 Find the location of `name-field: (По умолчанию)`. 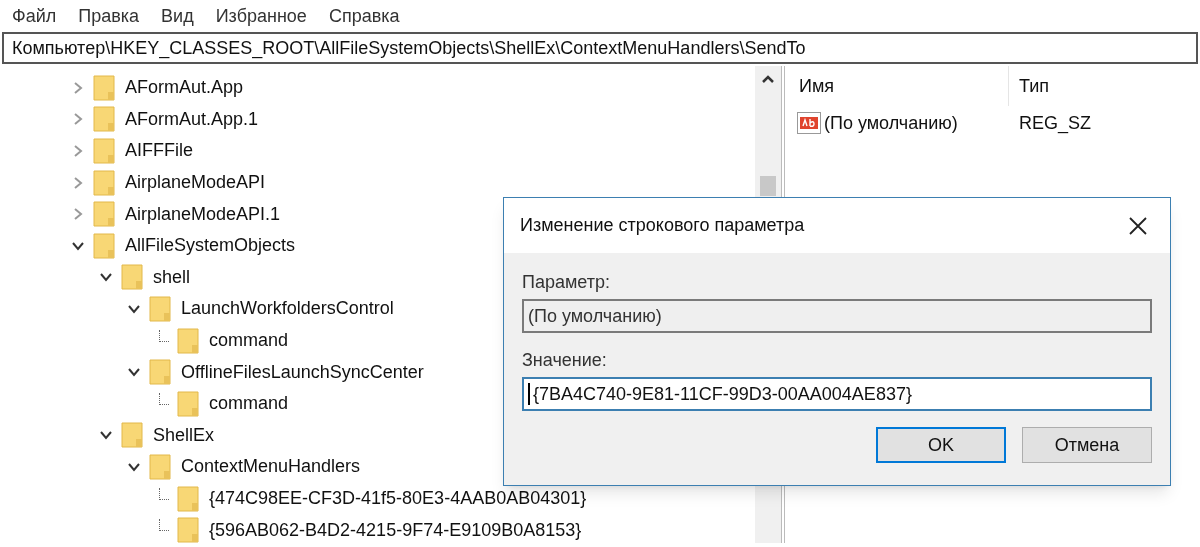

name-field: (По умолчанию) is located at coordinates (837, 316).